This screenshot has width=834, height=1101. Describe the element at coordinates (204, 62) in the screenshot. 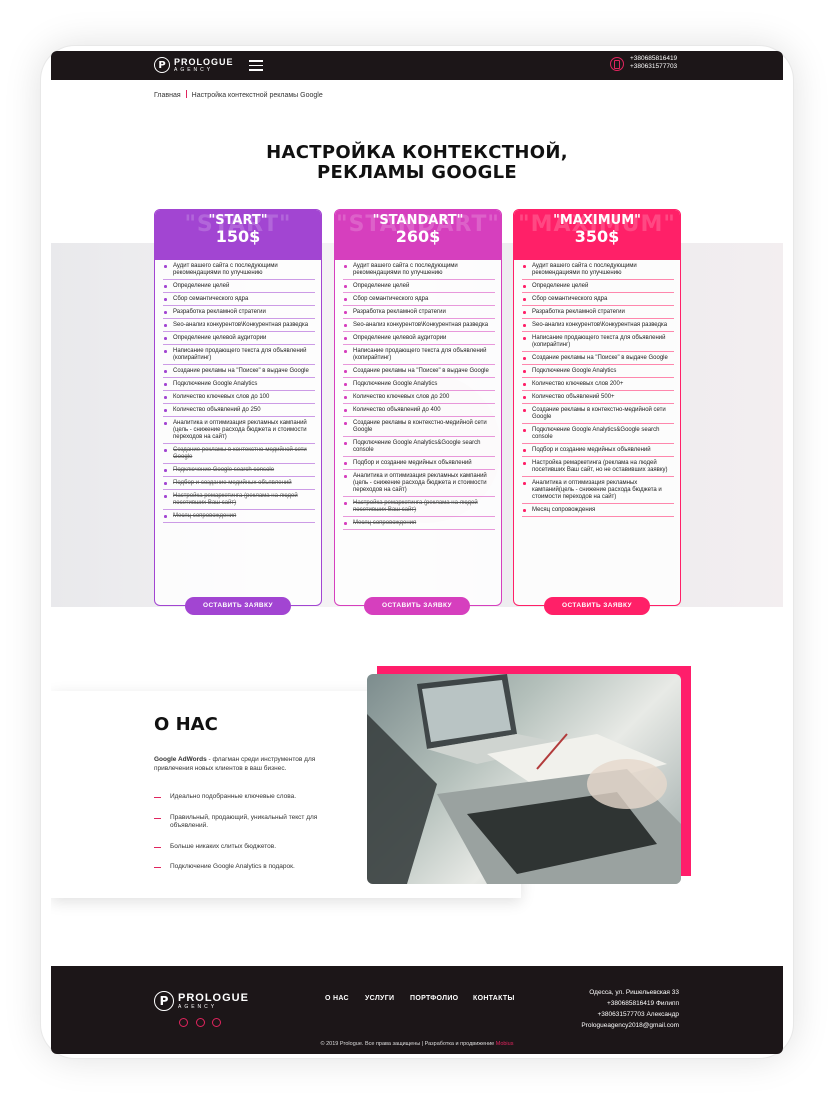

I see `logo-main-text: PROLOGUE` at that location.